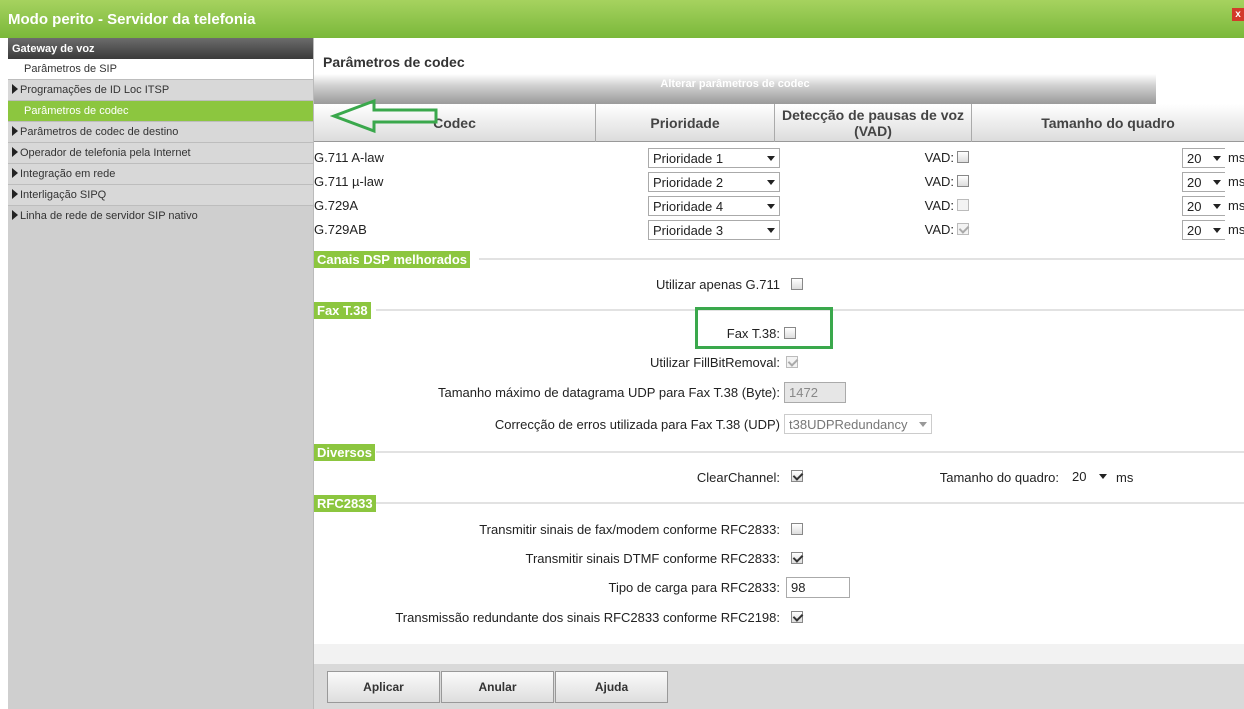 The height and width of the screenshot is (709, 1244). Describe the element at coordinates (68, 174) in the screenshot. I see `sidebar-item-label: Integração em rede` at that location.